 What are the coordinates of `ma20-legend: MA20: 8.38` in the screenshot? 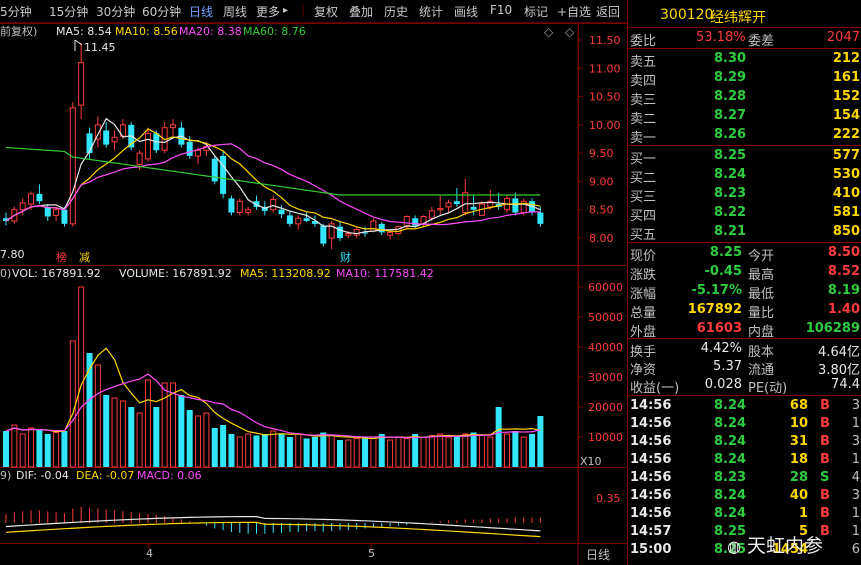 It's located at (210, 31).